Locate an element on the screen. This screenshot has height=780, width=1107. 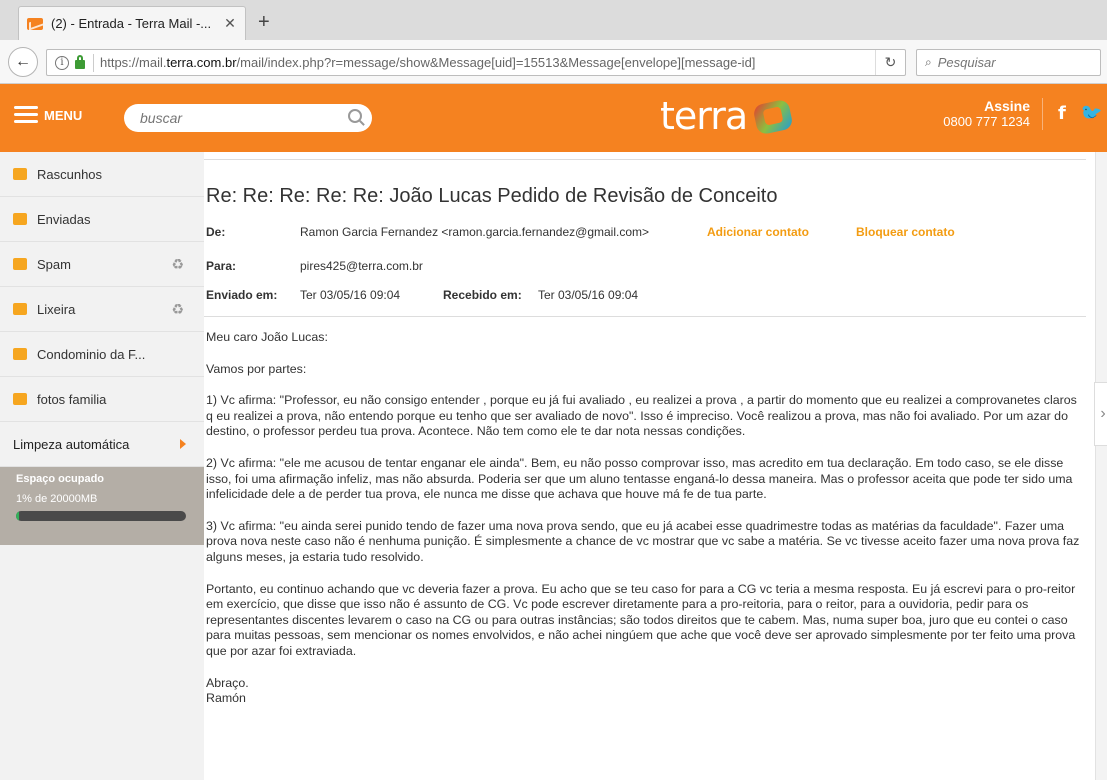
spam-icon is located at coordinates (20, 264).